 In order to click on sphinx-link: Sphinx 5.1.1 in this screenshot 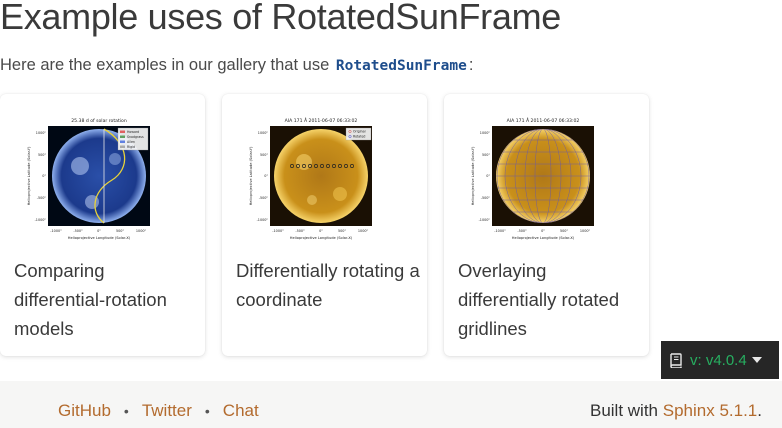, I will do `click(710, 410)`.